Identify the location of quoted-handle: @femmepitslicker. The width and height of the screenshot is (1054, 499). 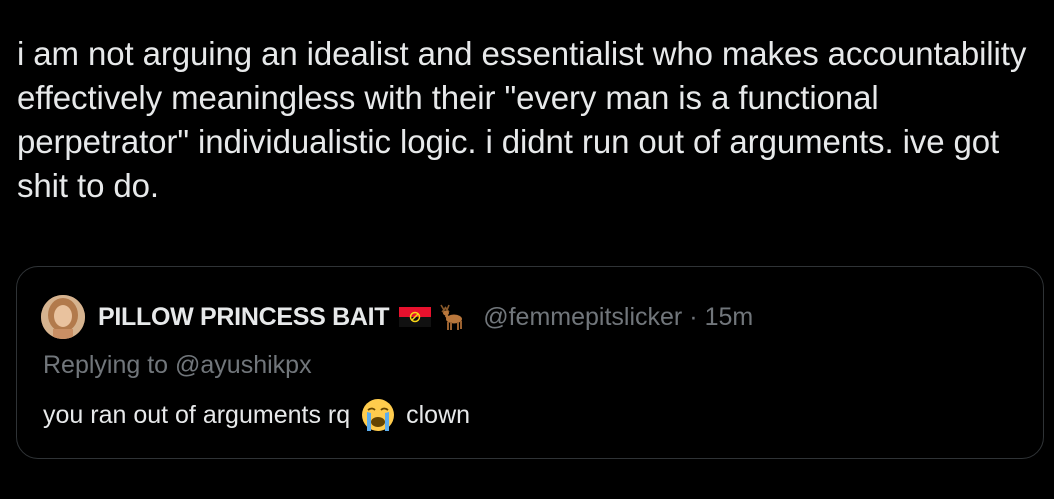
(582, 317).